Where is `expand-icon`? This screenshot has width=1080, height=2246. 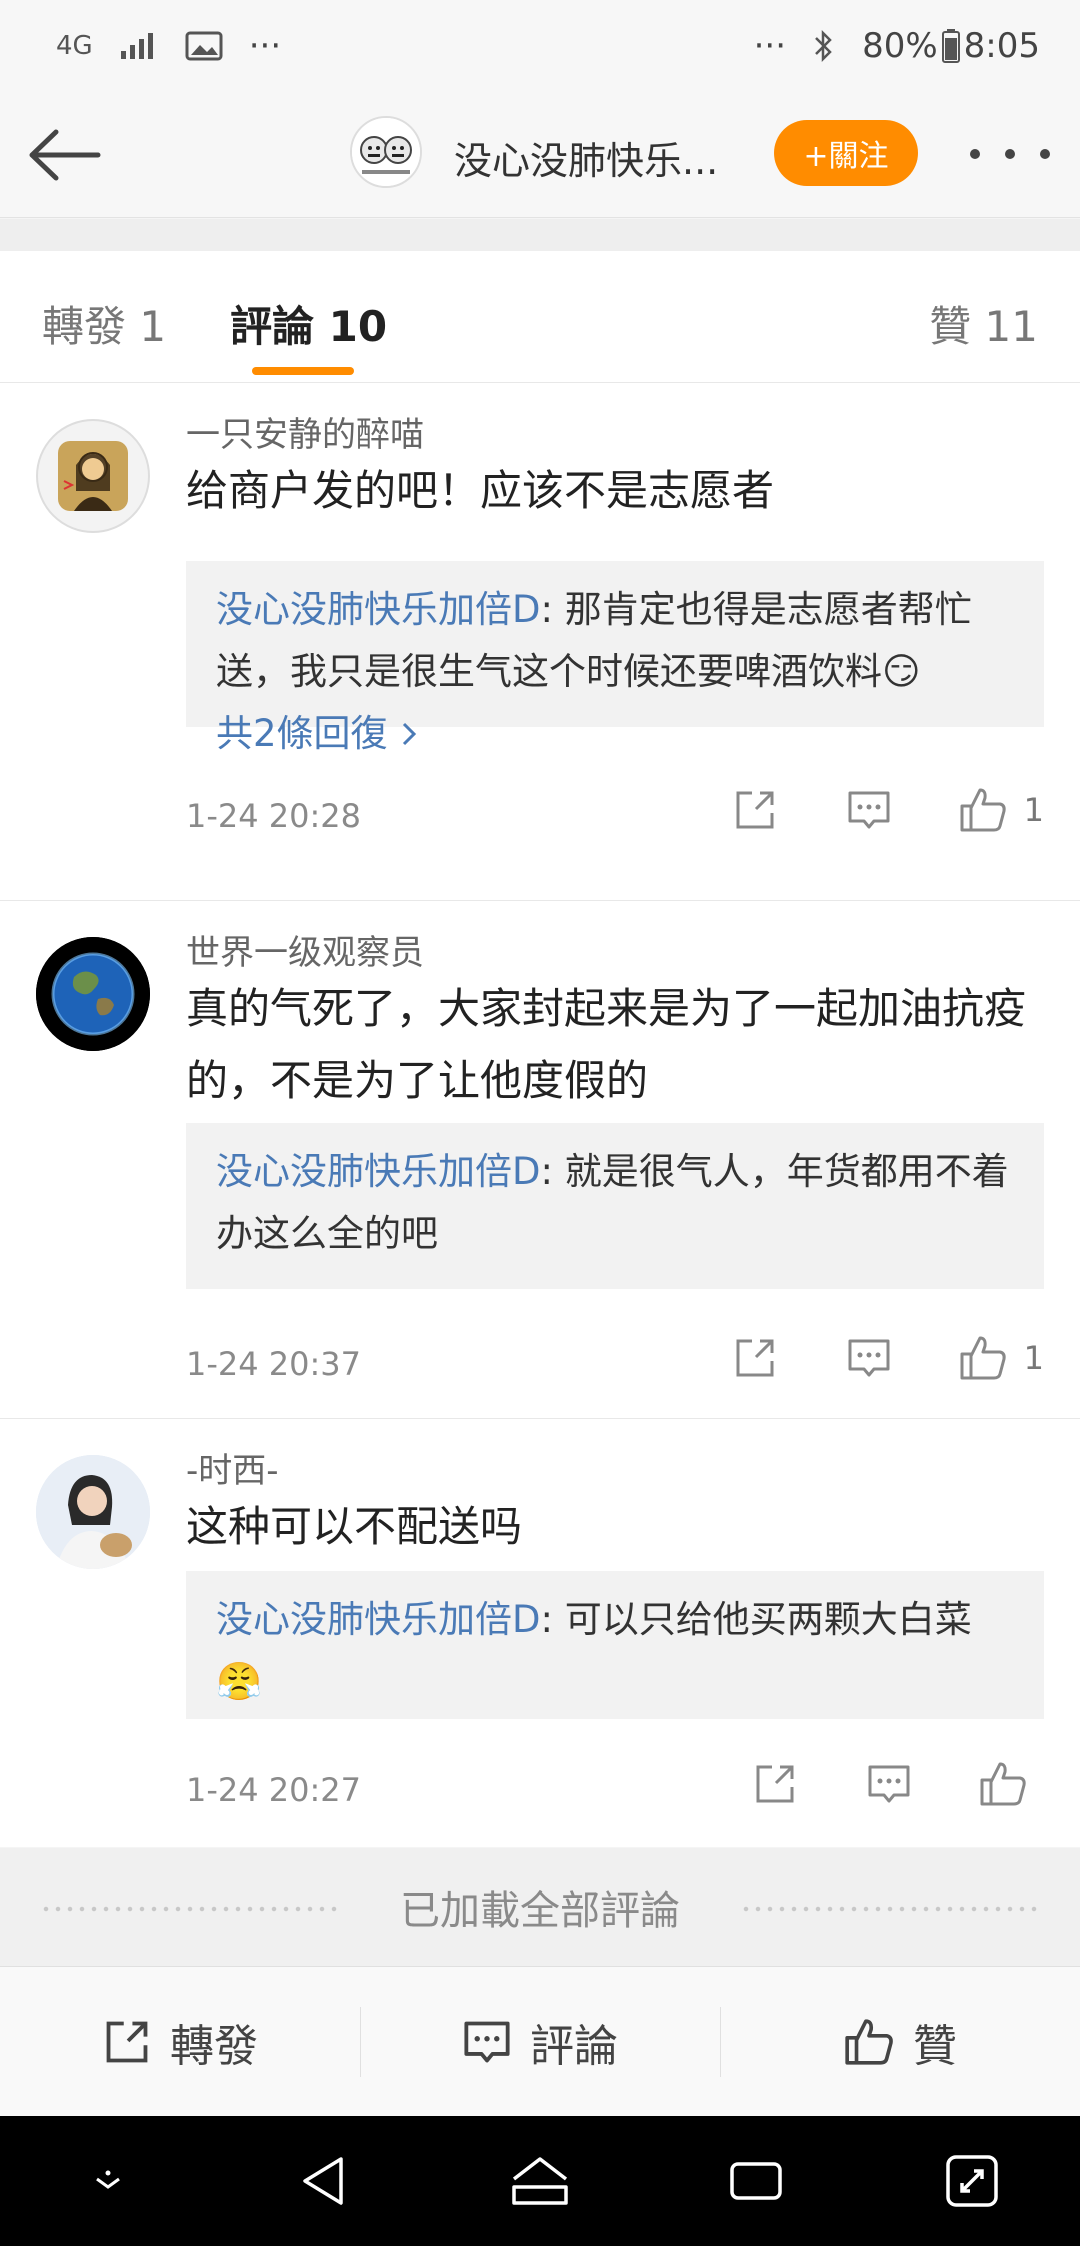
expand-icon is located at coordinates (972, 2181).